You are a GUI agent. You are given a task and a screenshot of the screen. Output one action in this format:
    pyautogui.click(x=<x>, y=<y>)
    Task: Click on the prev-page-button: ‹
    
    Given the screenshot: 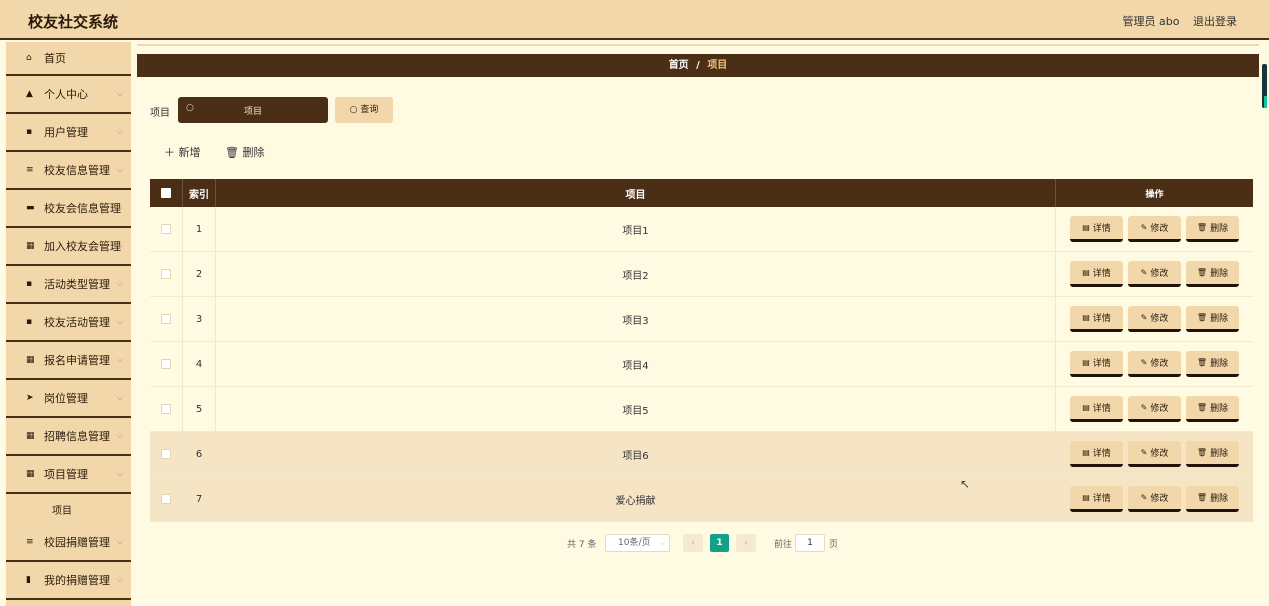 What is the action you would take?
    pyautogui.click(x=693, y=543)
    